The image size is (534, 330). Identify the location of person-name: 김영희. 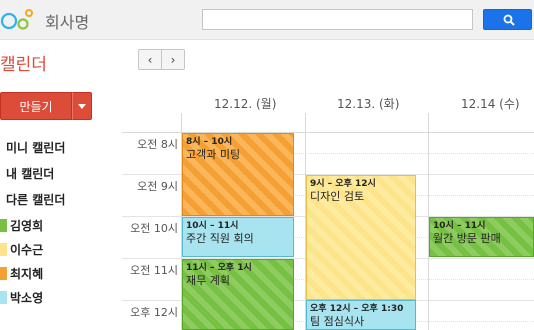
(27, 226).